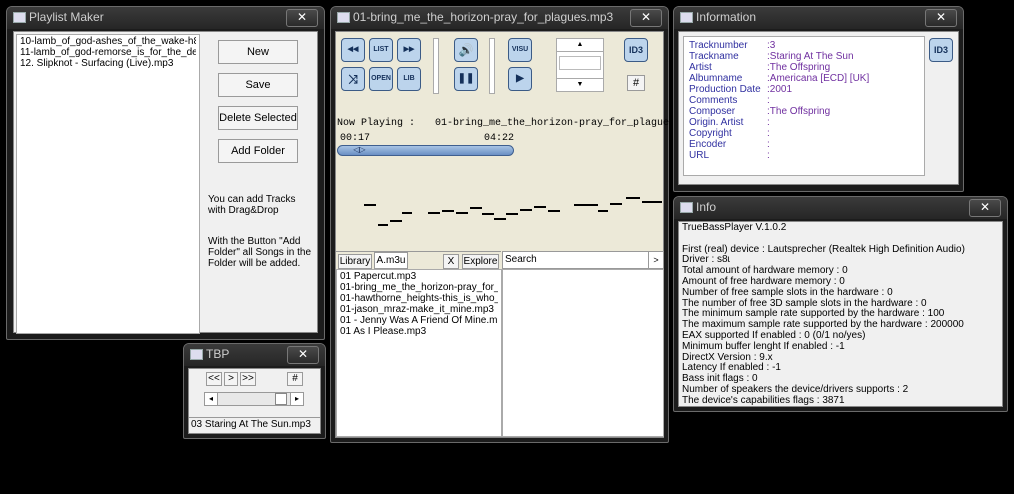 This screenshot has width=1014, height=494. Describe the element at coordinates (214, 379) in the screenshot. I see `previous-button: <<` at that location.